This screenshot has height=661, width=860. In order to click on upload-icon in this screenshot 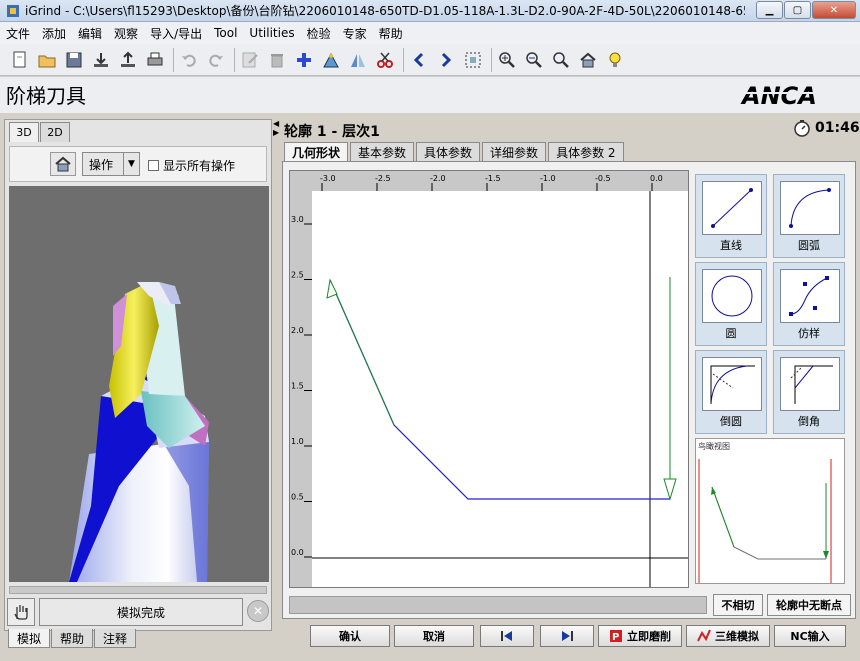, I will do `click(128, 60)`.